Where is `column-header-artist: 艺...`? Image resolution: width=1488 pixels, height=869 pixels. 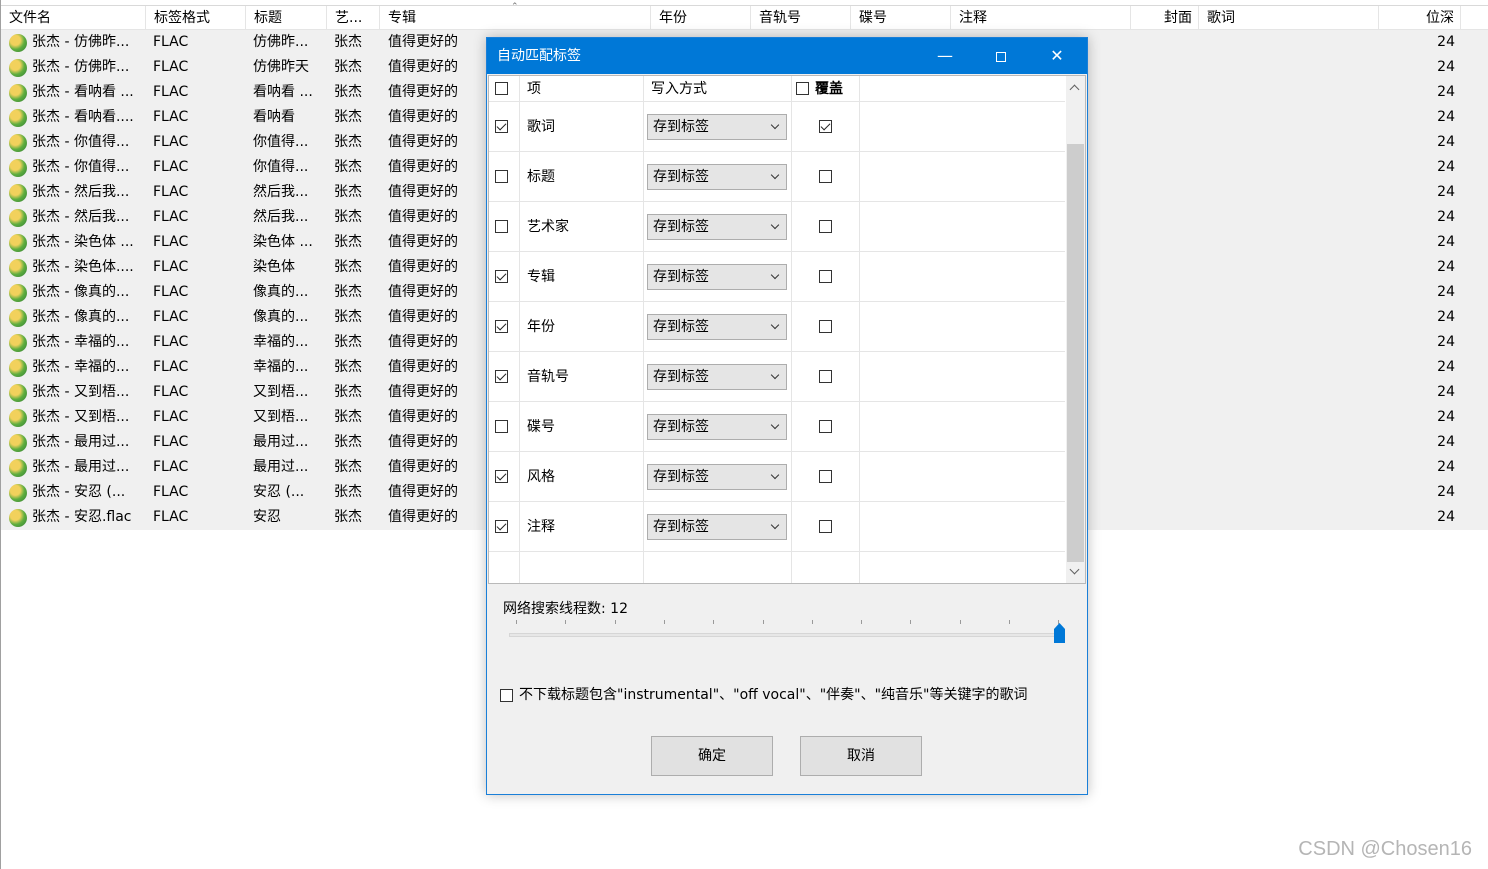 column-header-artist: 艺... is located at coordinates (353, 18).